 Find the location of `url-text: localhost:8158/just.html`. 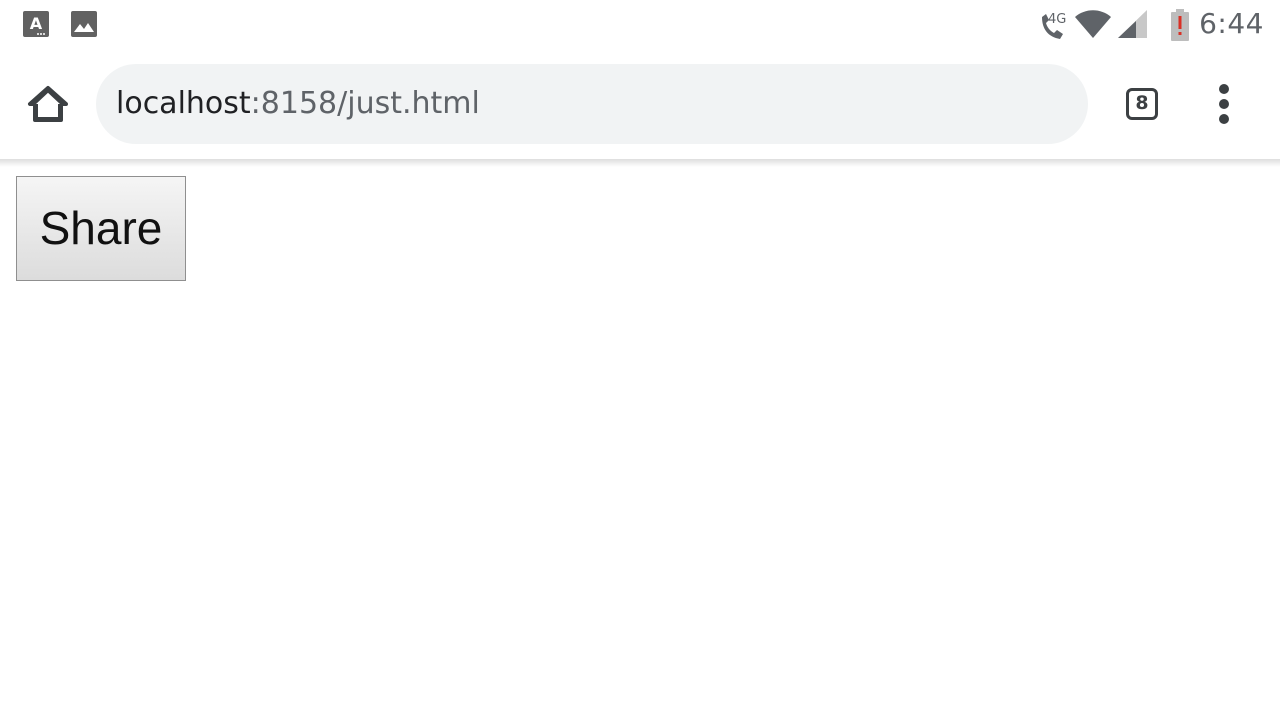

url-text: localhost:8158/just.html is located at coordinates (298, 104).